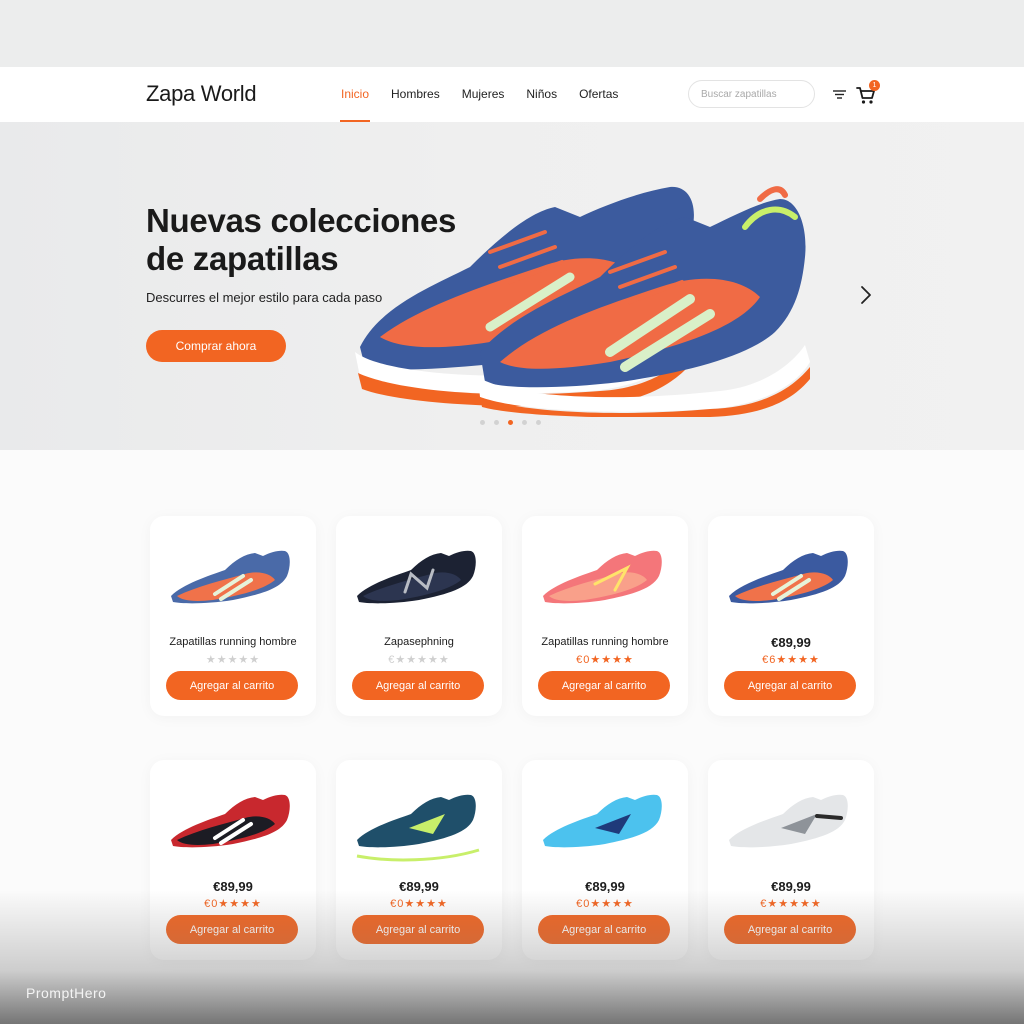 The image size is (1024, 1024). I want to click on nav-item-hombres: Hombres, so click(415, 94).